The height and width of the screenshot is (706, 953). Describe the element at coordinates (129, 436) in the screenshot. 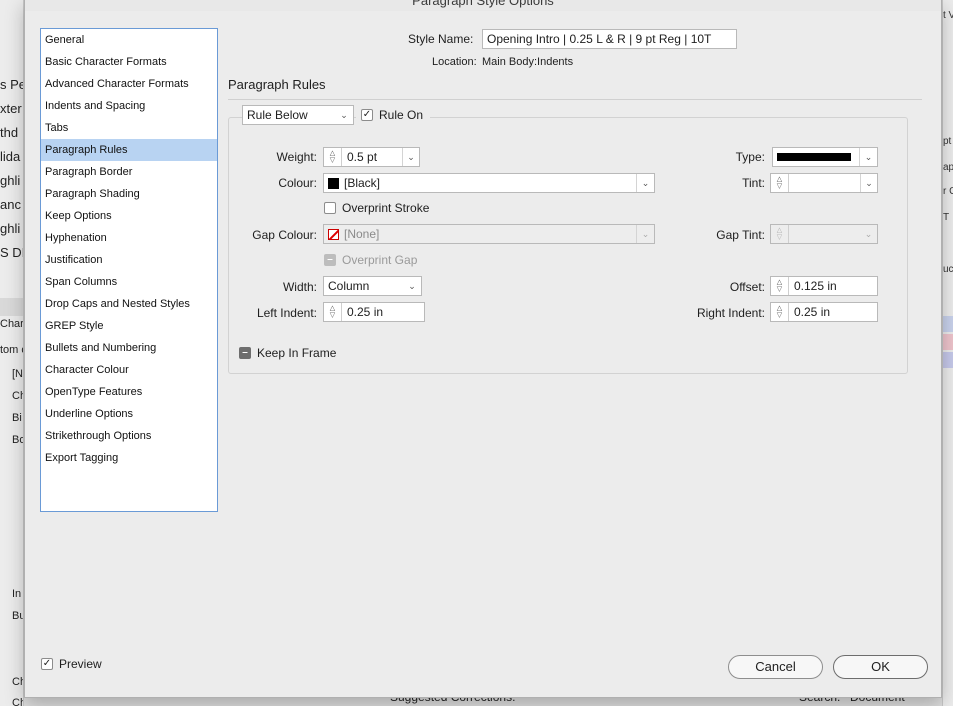

I see `category-strikethrough-options: Strikethrough Options` at that location.